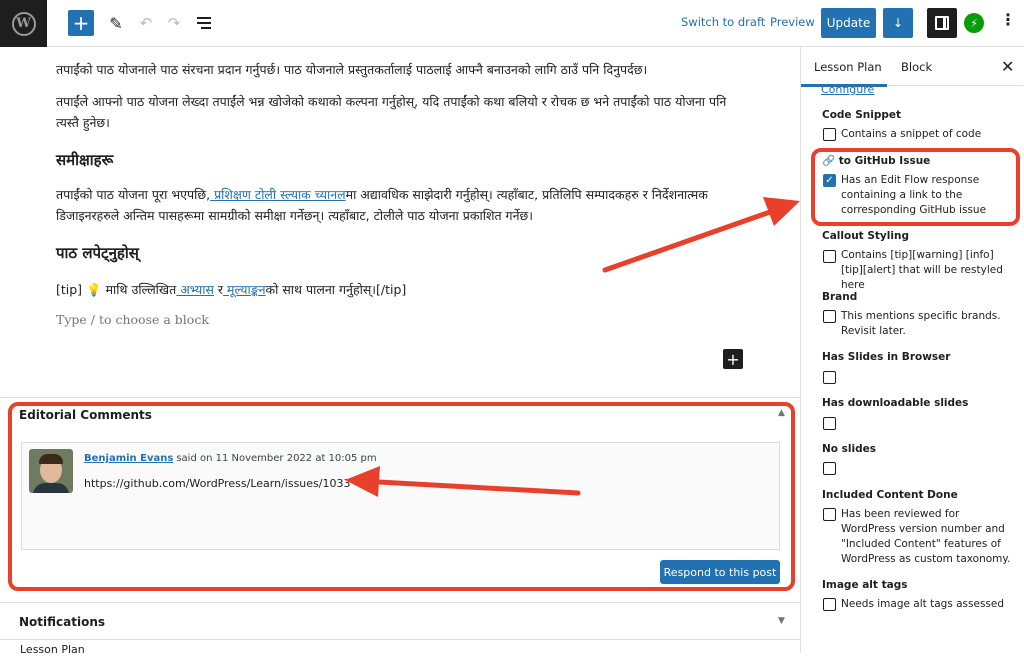  I want to click on group-title: Callout Styling, so click(865, 236).